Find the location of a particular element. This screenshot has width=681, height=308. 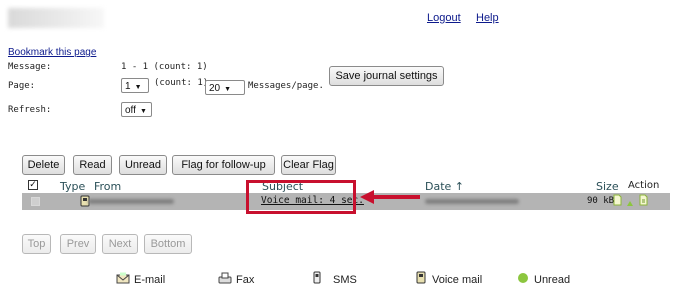

blurred-sender is located at coordinates (131, 201).